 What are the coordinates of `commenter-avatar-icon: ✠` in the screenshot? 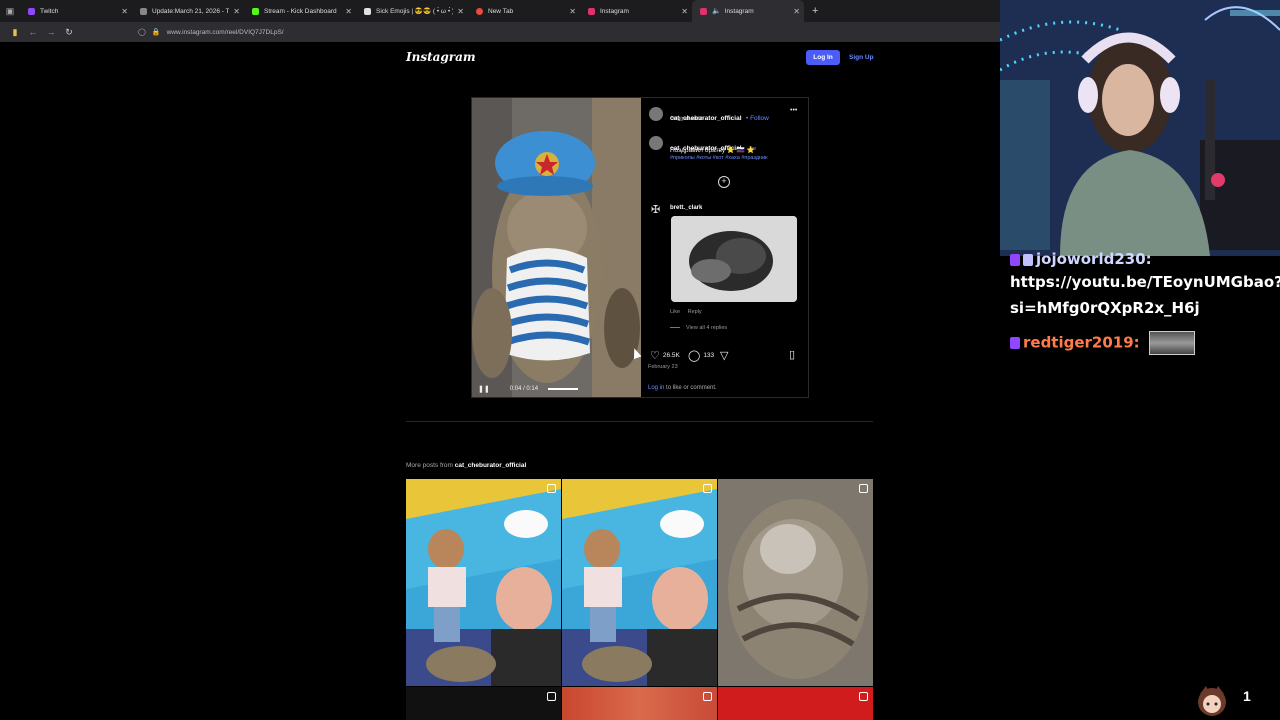 It's located at (657, 210).